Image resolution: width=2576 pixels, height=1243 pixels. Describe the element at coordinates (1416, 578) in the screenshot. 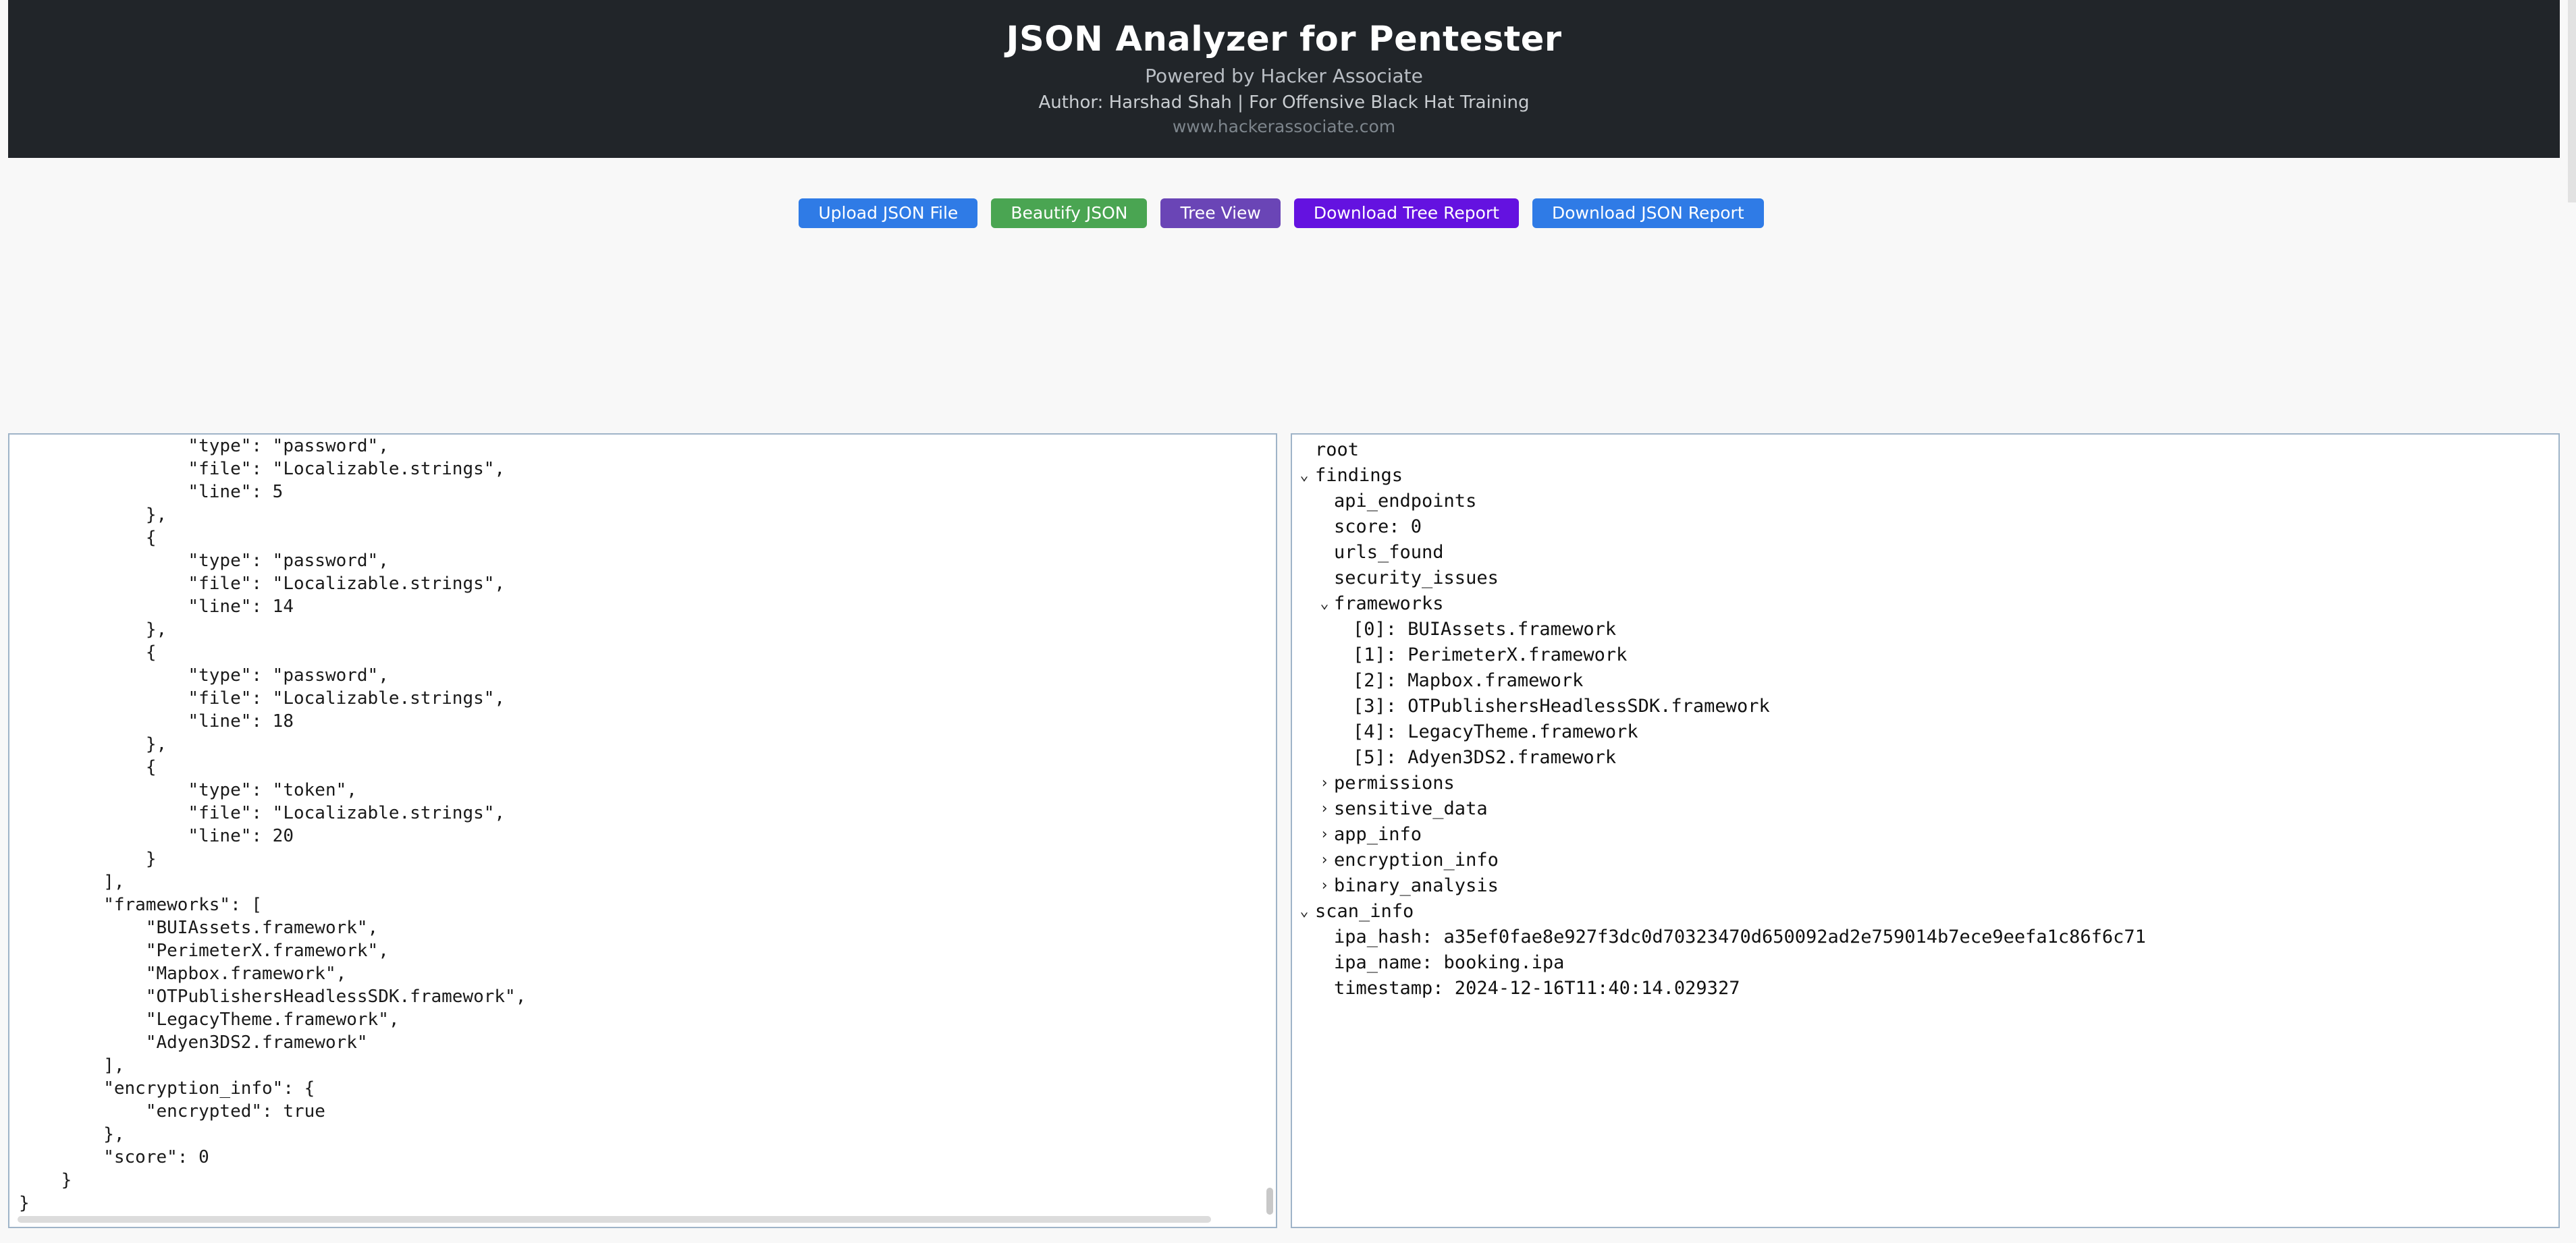

I see `tree-node-label: security_issues` at that location.